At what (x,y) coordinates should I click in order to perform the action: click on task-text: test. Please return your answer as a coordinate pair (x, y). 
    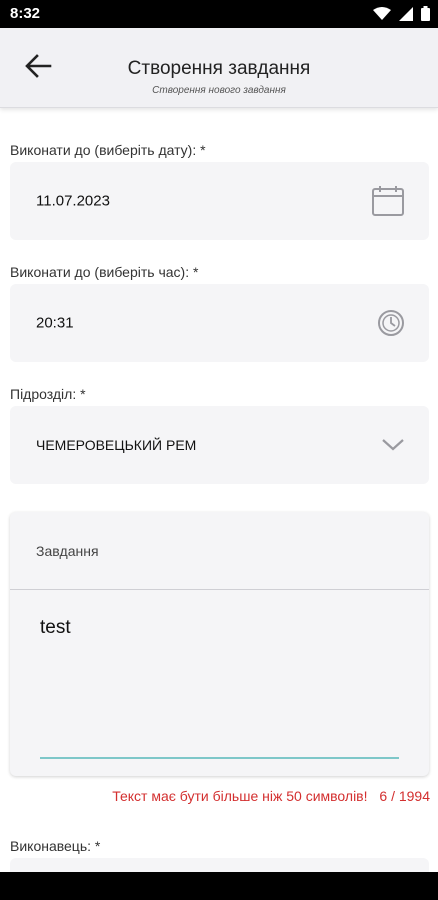
    Looking at the image, I should click on (55, 627).